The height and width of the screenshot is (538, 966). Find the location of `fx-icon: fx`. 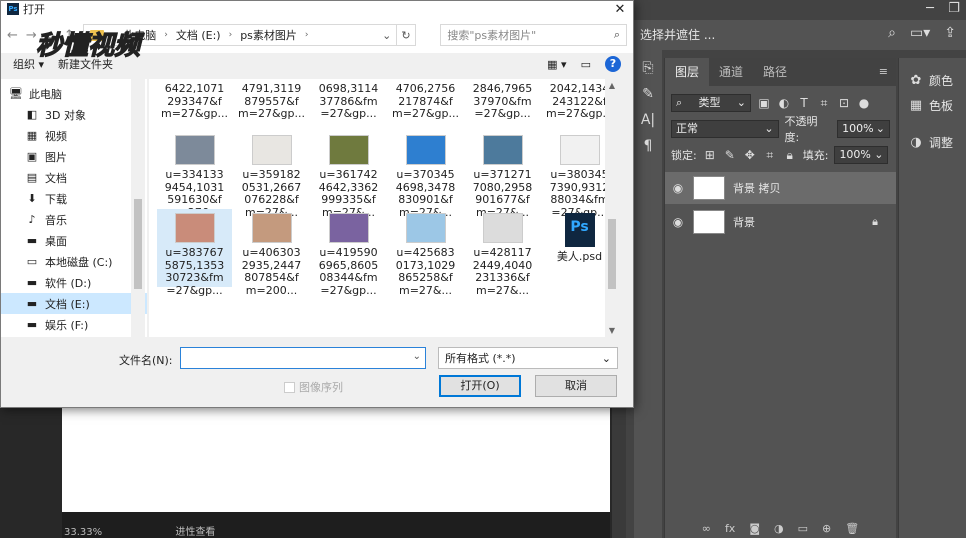

fx-icon: fx is located at coordinates (730, 530).